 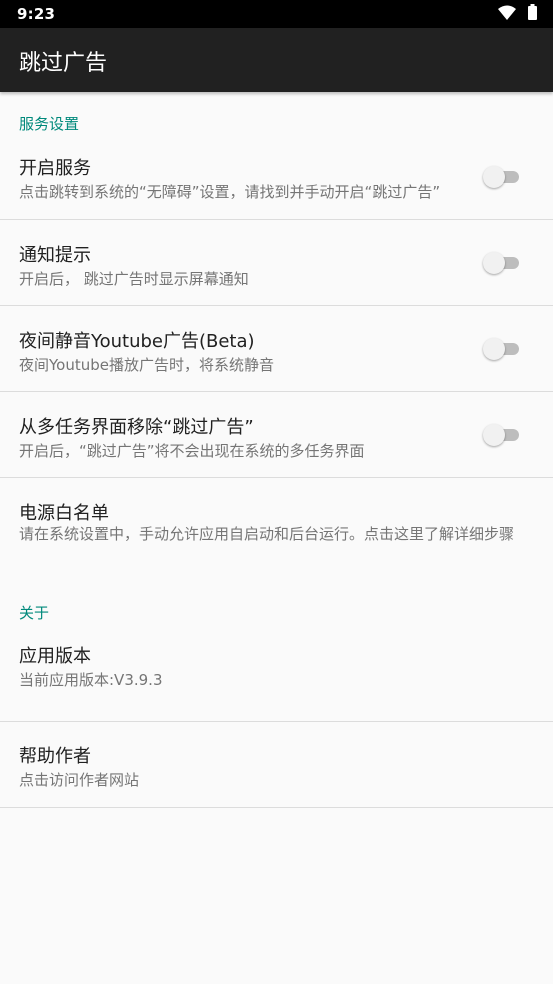 What do you see at coordinates (55, 168) in the screenshot?
I see `pref-title: 开启服务` at bounding box center [55, 168].